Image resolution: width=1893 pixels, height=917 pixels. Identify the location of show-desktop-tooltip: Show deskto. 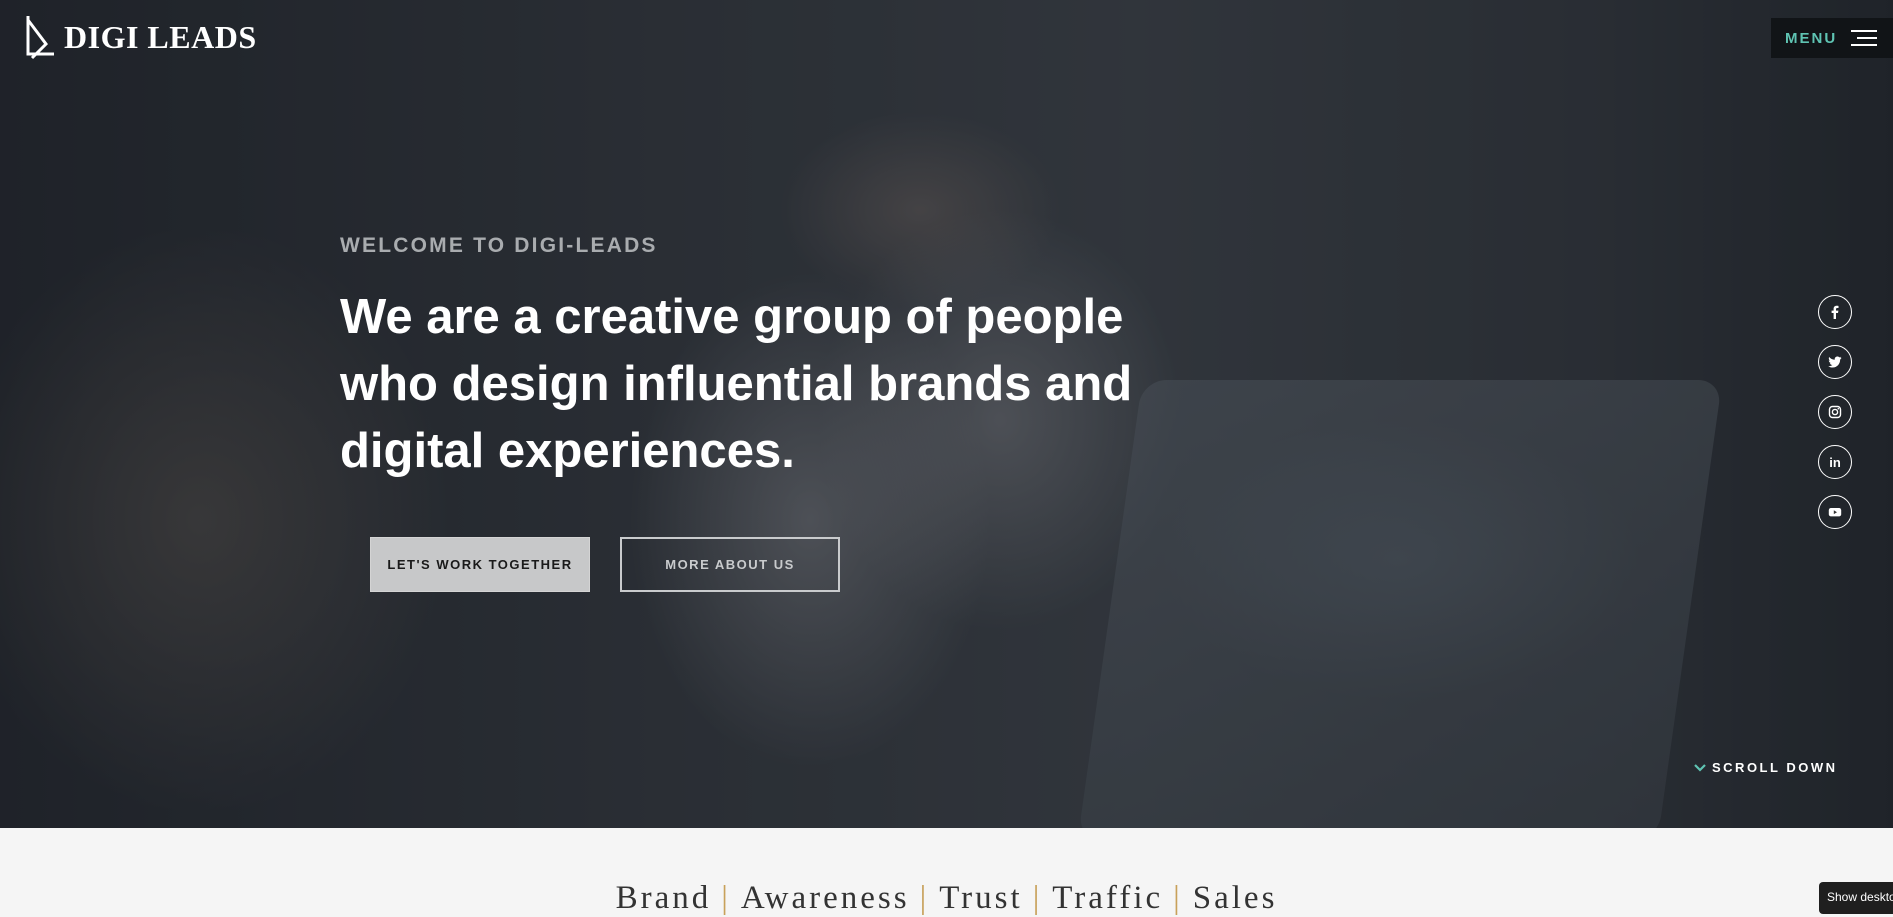
(1856, 898).